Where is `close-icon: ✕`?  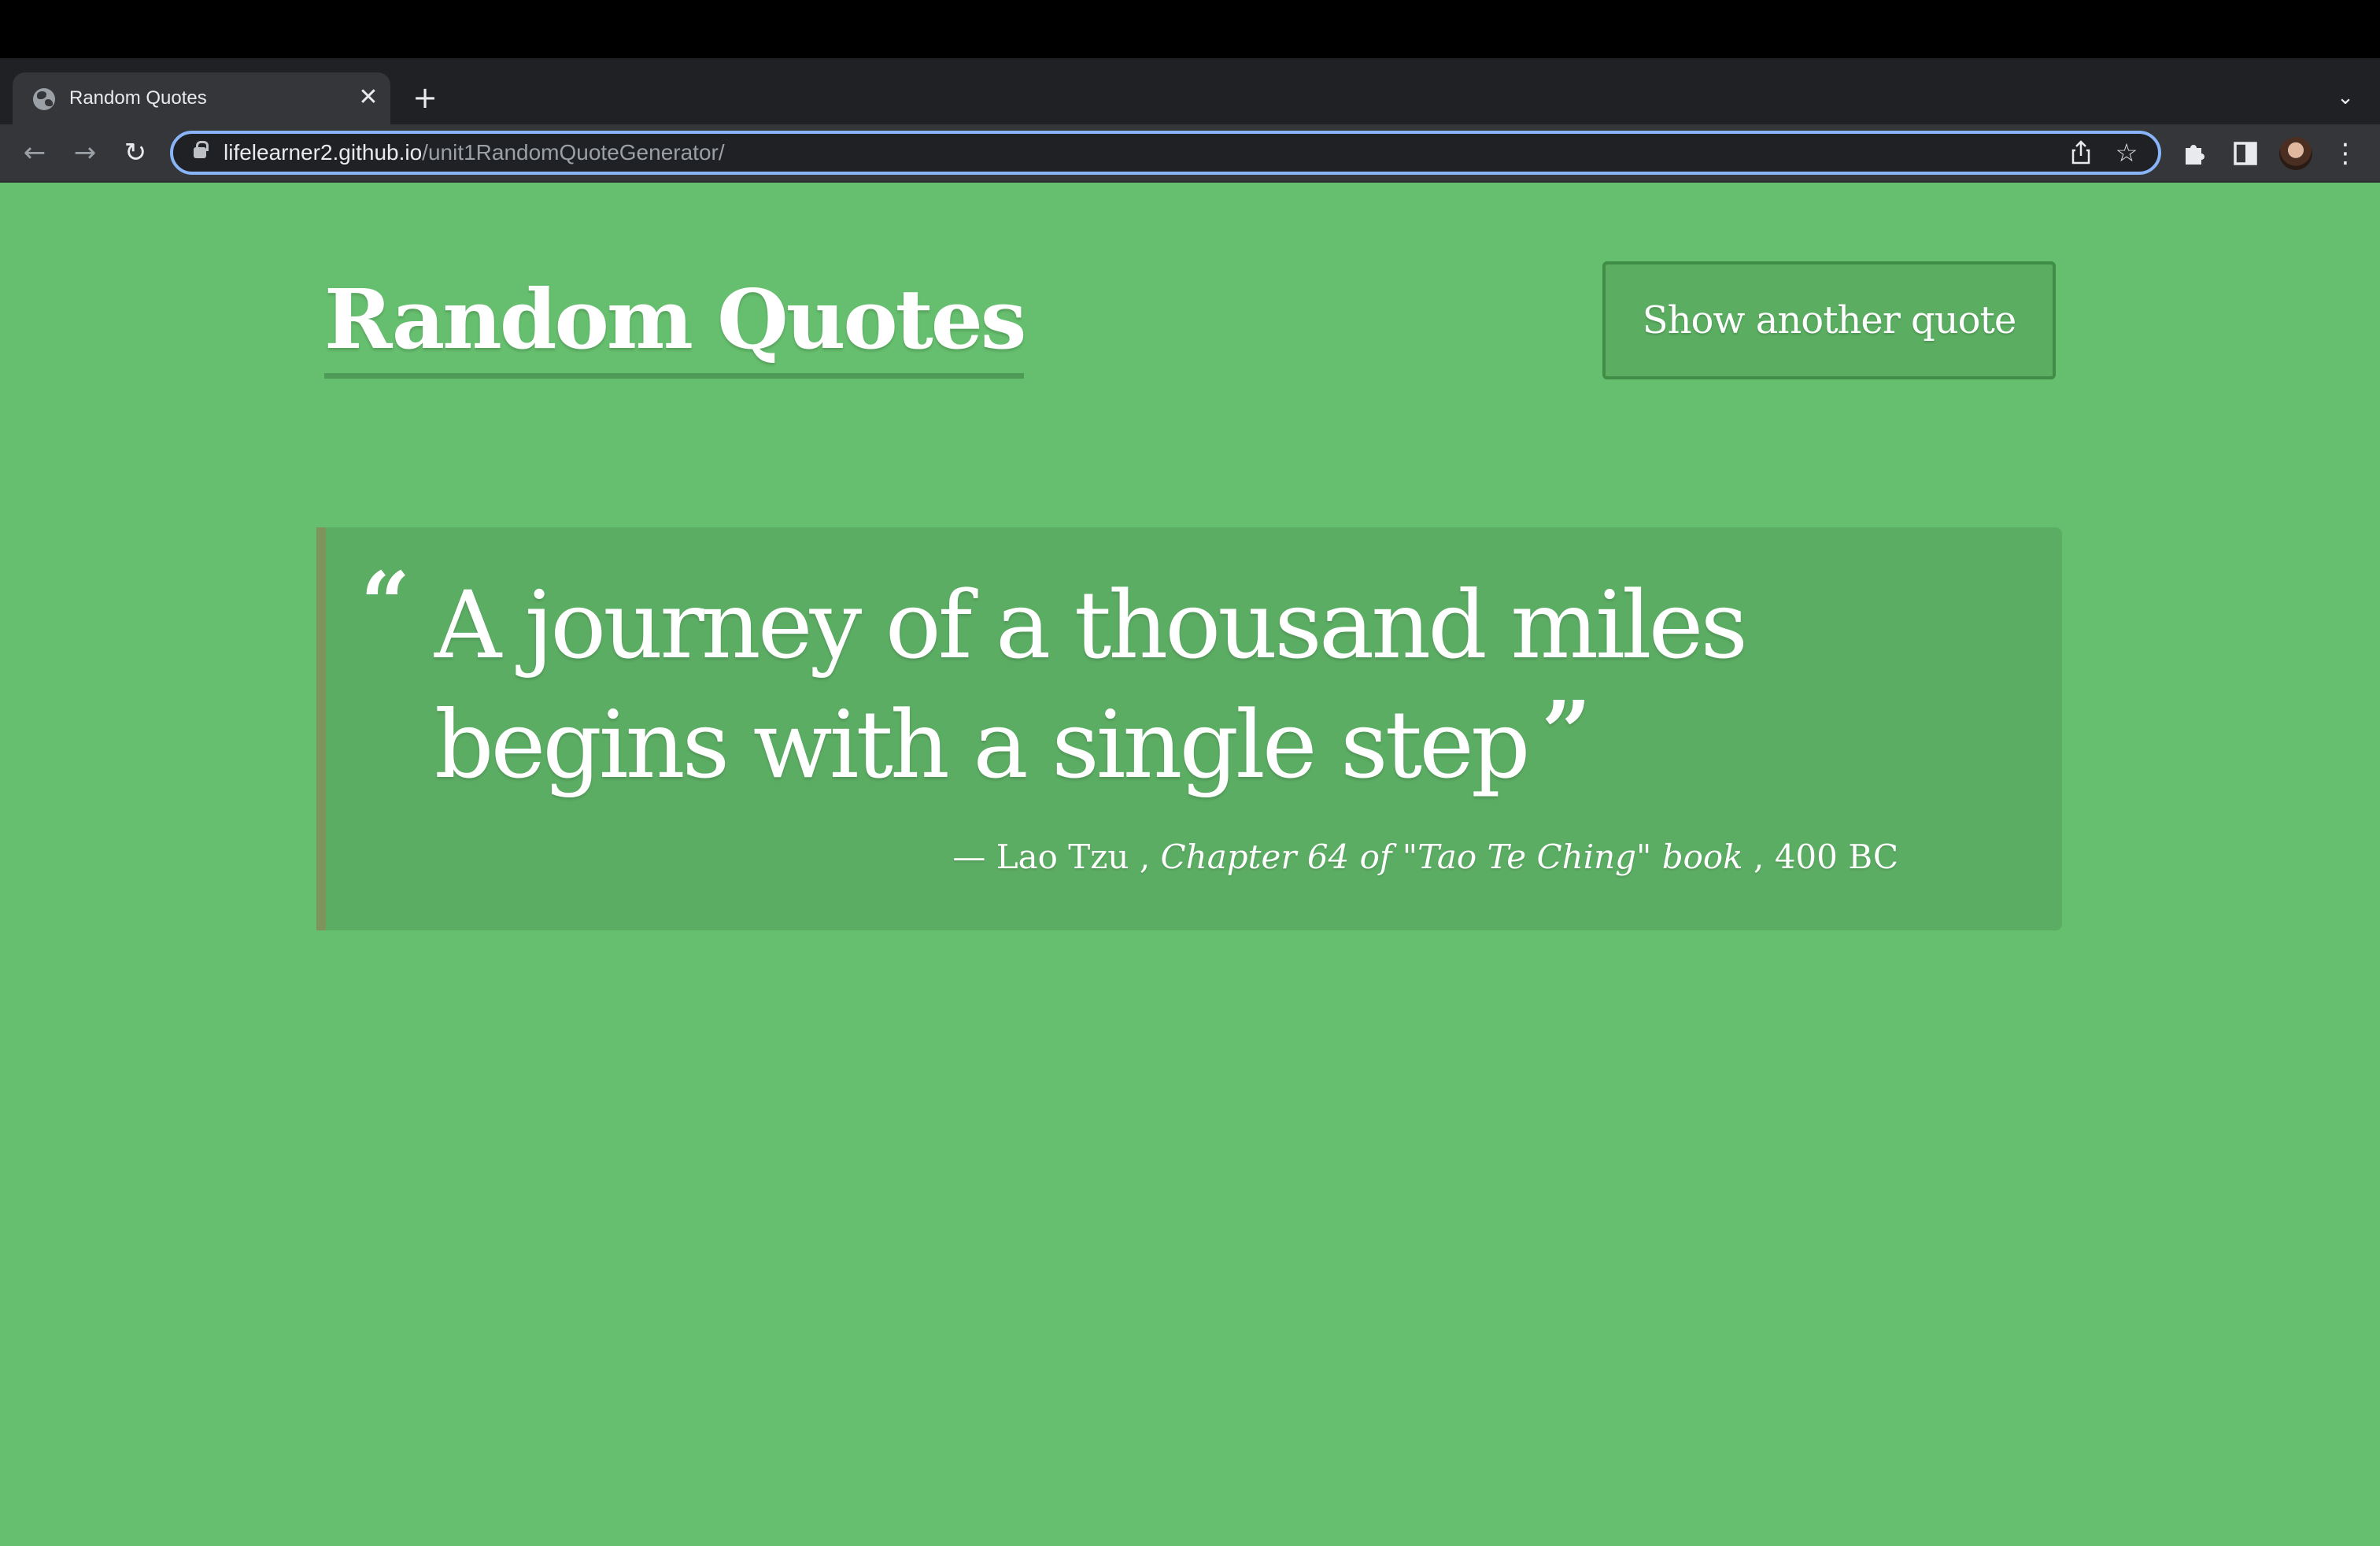 close-icon: ✕ is located at coordinates (368, 97).